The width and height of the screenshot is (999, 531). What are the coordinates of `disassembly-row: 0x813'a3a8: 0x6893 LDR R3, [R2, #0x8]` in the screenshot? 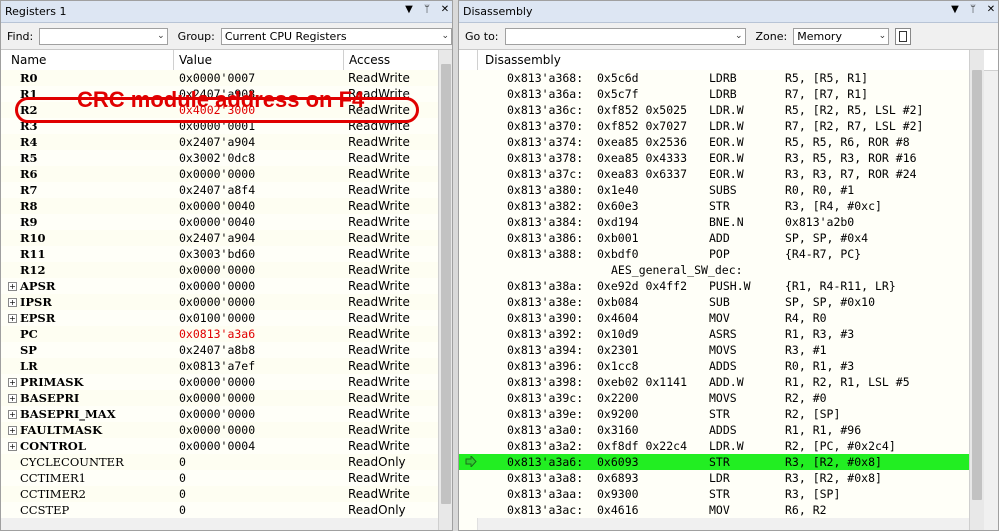 It's located at (714, 478).